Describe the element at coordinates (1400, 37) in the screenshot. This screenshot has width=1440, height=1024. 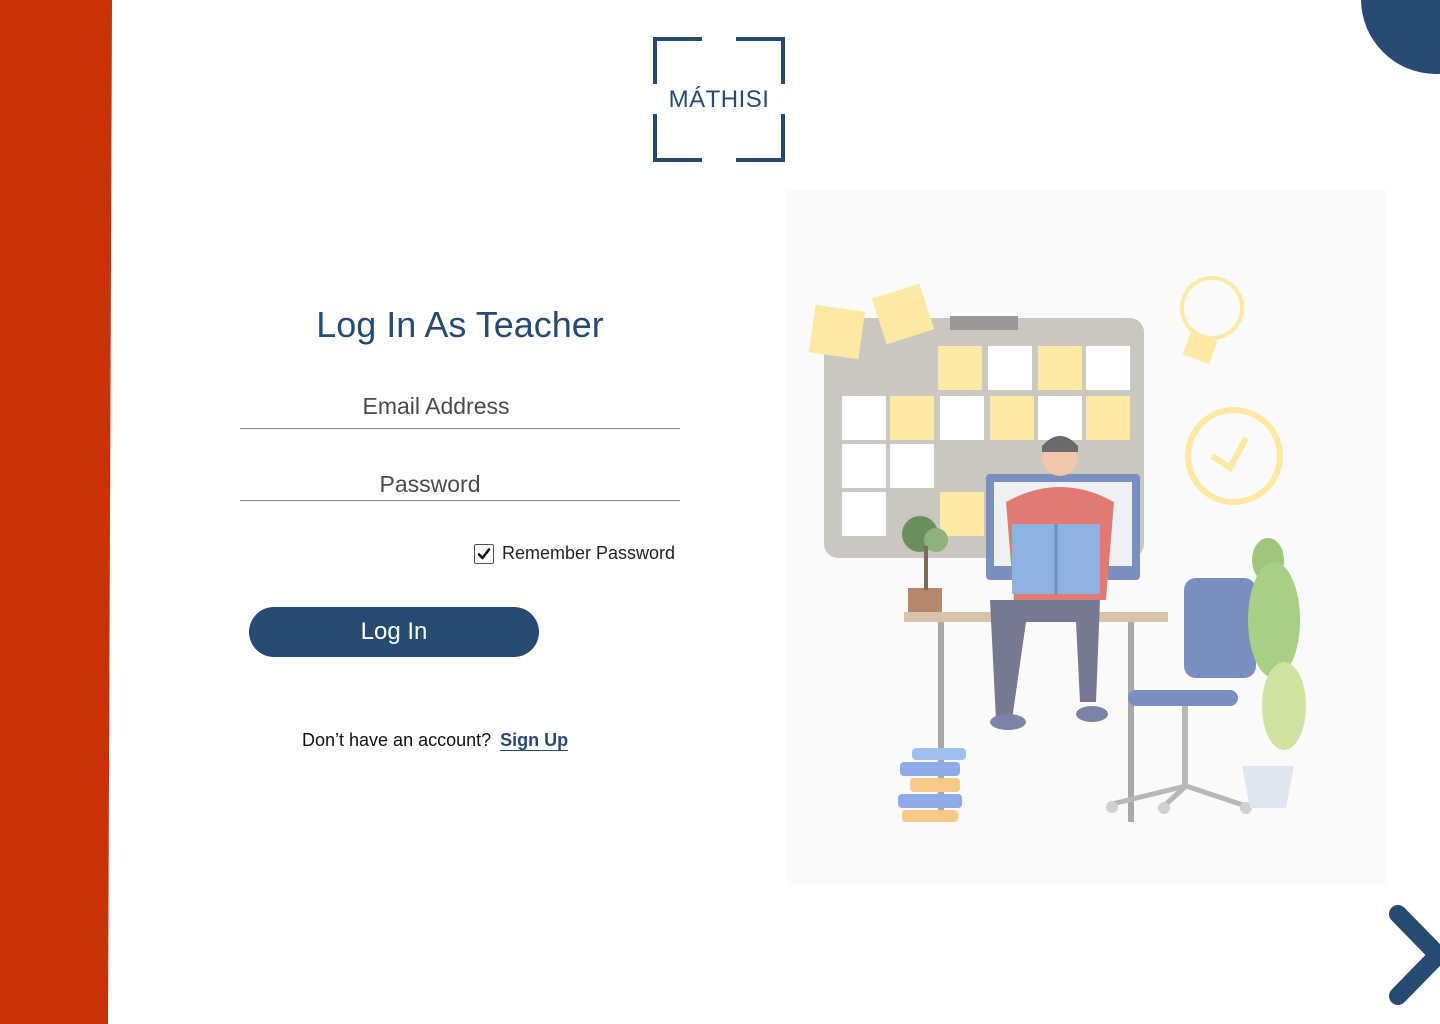
I see `decorative-corner-circle` at that location.